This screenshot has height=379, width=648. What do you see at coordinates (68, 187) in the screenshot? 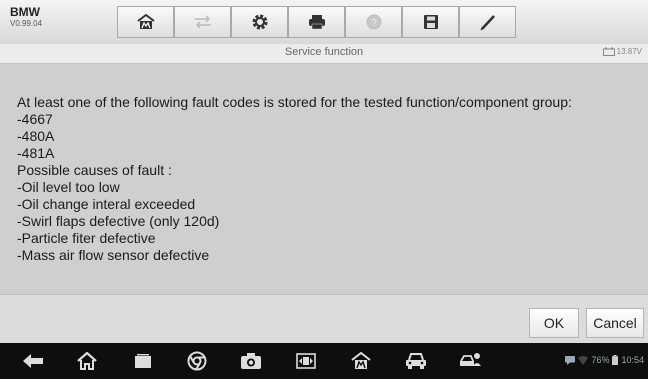
I see `message-line: -Oil level too low` at bounding box center [68, 187].